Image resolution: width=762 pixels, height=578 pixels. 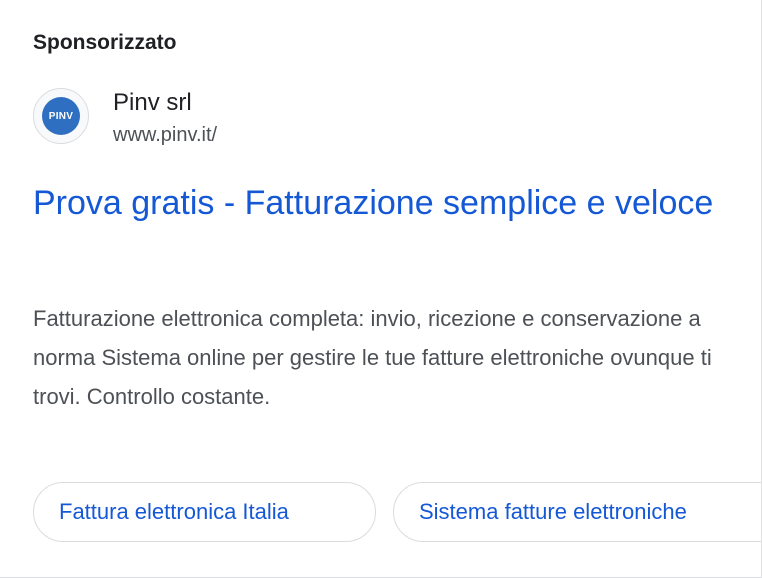 What do you see at coordinates (152, 103) in the screenshot?
I see `advertiser-name: Pinv srl` at bounding box center [152, 103].